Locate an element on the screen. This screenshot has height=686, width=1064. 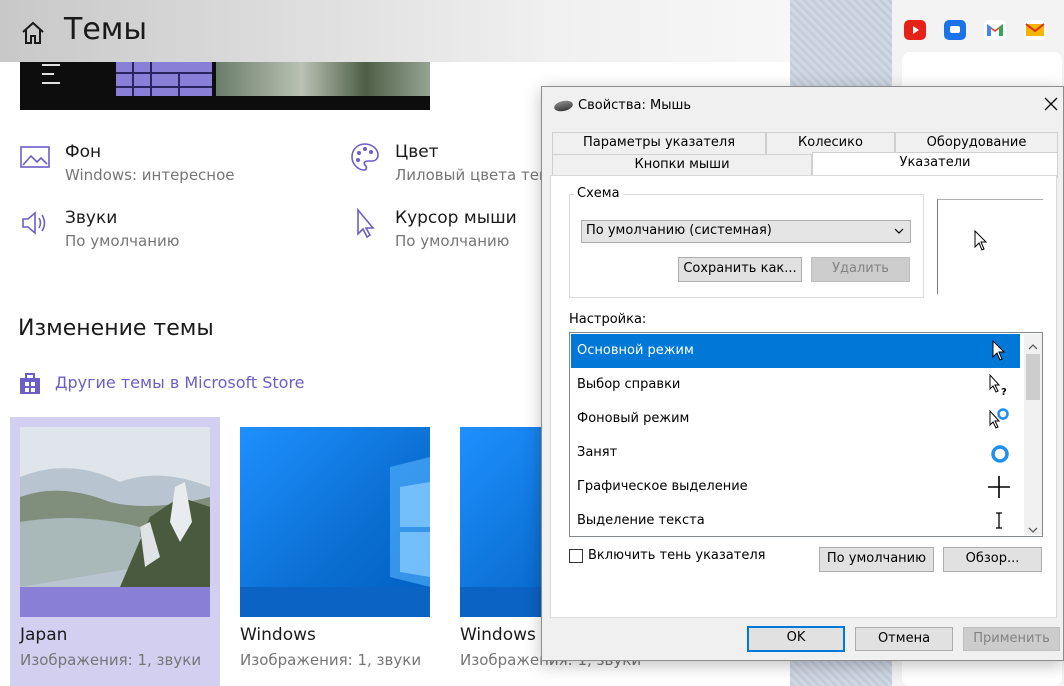
list-item: Фоновый режим is located at coordinates (795, 419).